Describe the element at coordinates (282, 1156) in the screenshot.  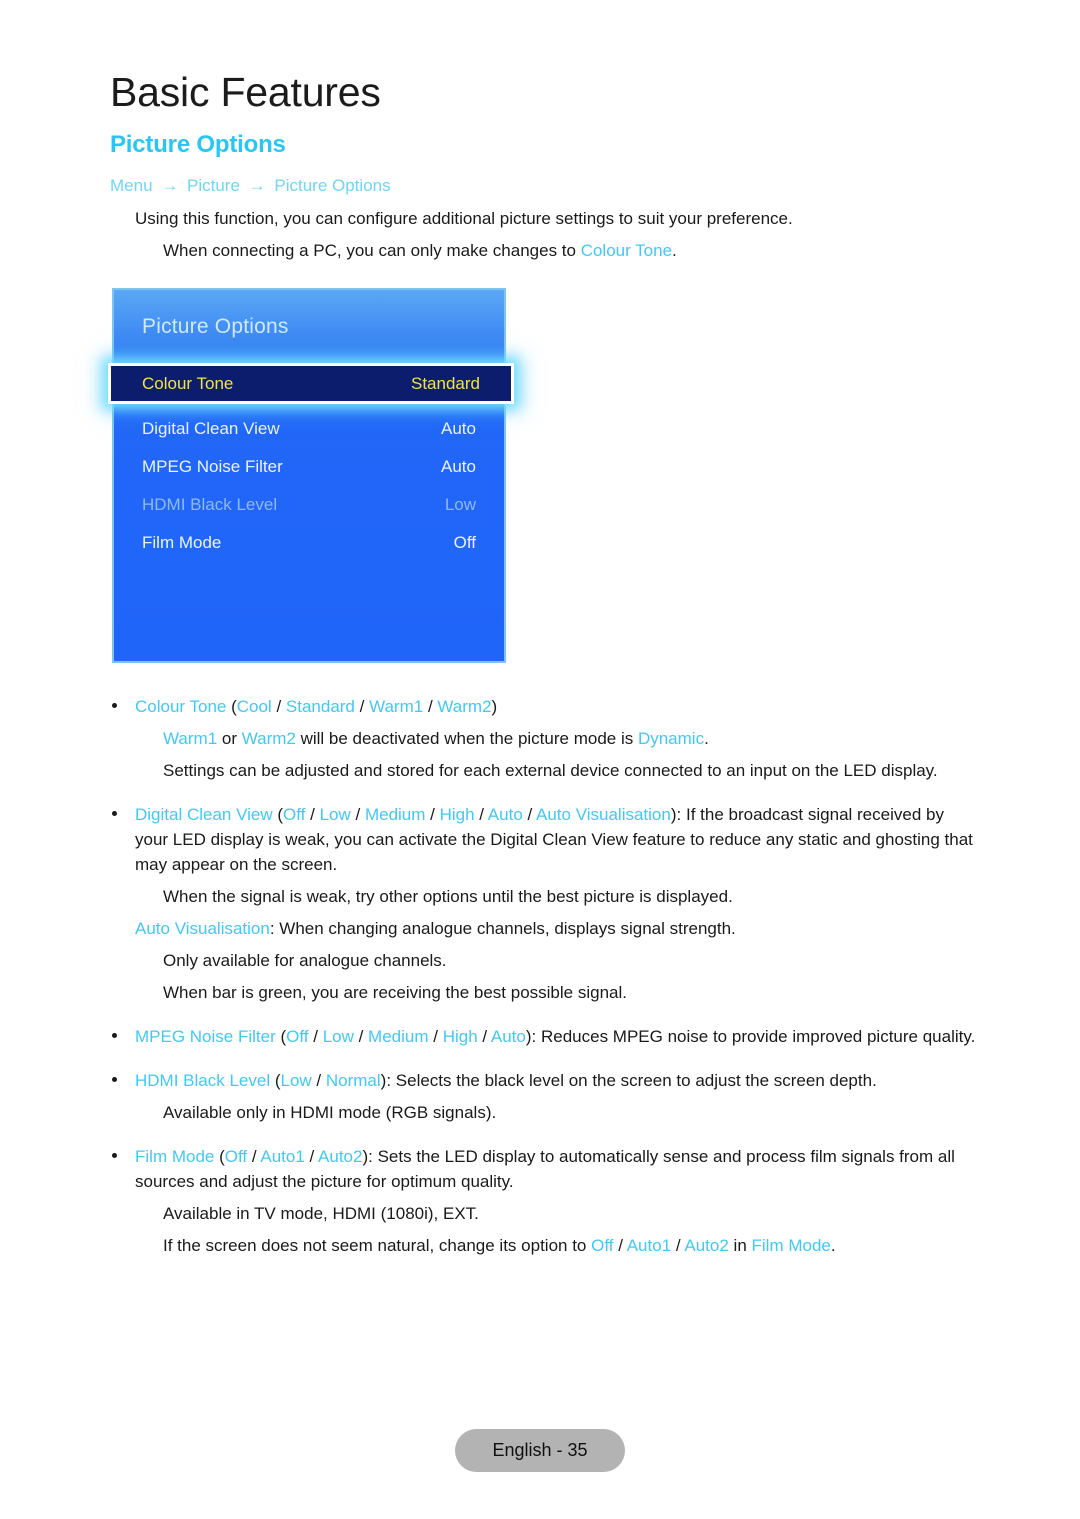
I see `option-value-1: Auto1` at that location.